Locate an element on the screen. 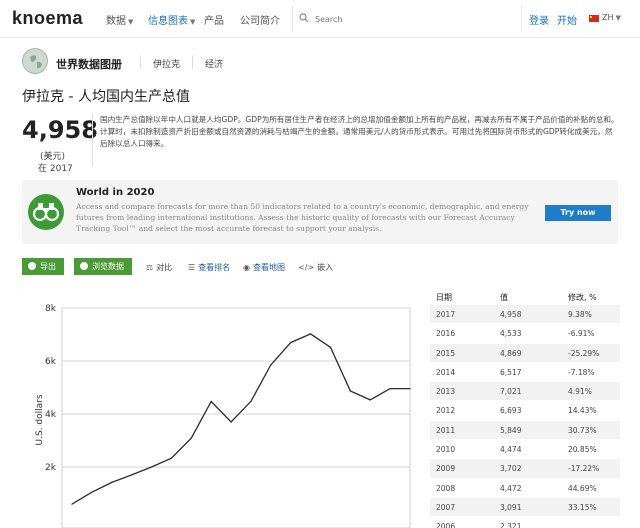 The width and height of the screenshot is (640, 528). row-change: 33.15% is located at coordinates (582, 507).